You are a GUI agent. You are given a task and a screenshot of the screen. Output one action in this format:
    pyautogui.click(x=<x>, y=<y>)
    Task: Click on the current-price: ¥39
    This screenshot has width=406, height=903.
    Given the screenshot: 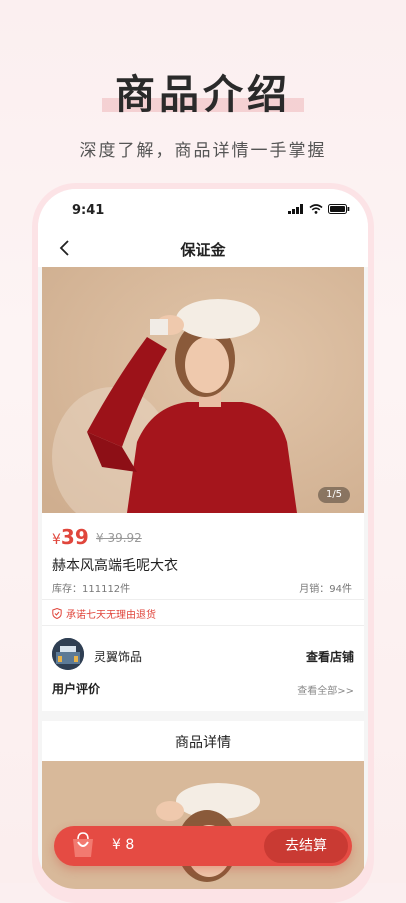 What is the action you would take?
    pyautogui.click(x=70, y=537)
    